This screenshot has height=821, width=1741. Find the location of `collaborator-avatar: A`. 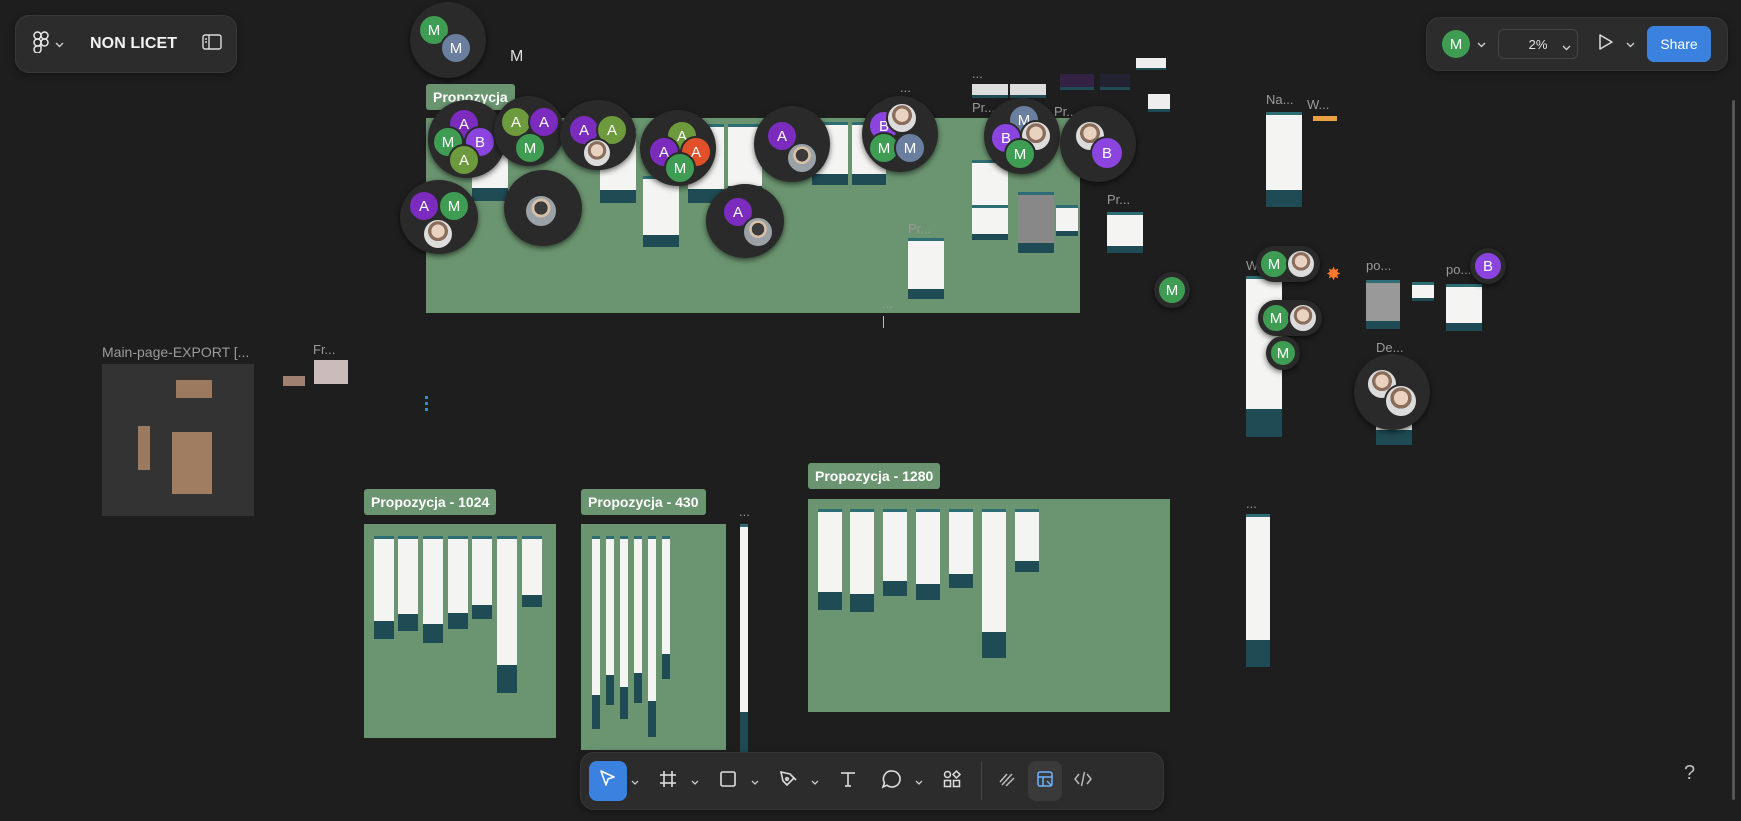

collaborator-avatar: A is located at coordinates (464, 160).